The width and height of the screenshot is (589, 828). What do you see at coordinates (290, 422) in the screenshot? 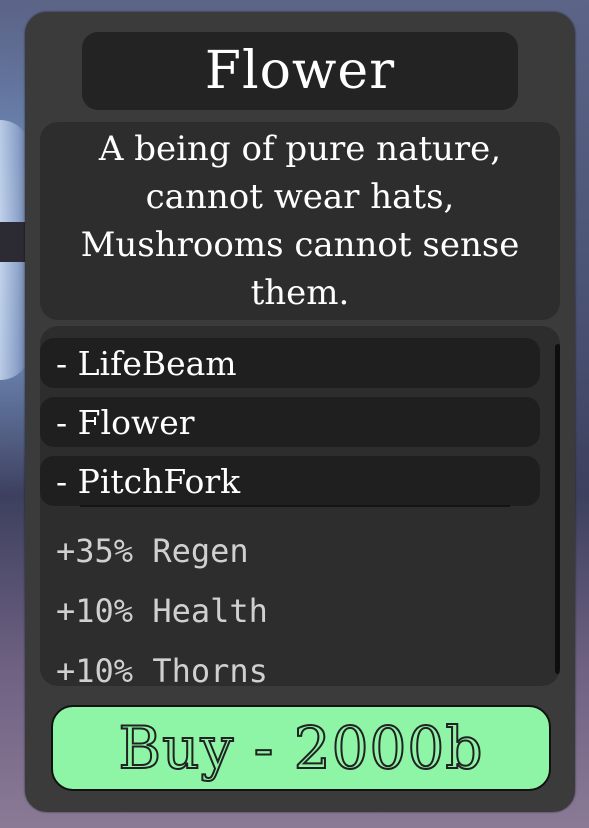
I see `ability-row-flower: - Flower` at bounding box center [290, 422].